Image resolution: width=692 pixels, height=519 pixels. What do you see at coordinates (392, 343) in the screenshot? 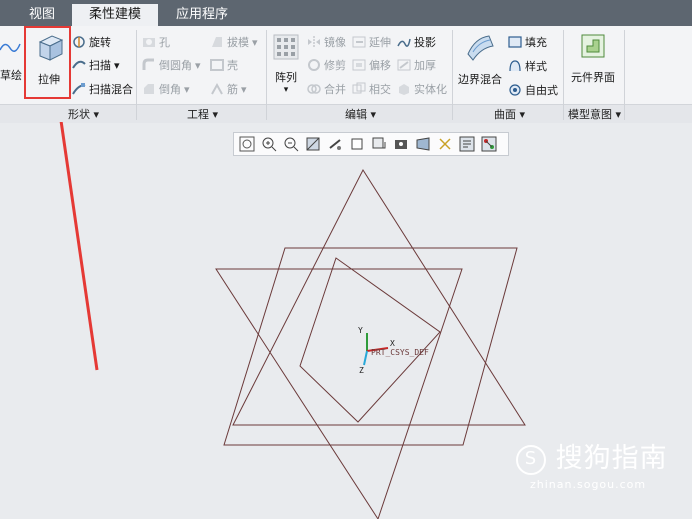
I see `x-axis-label: X` at bounding box center [392, 343].